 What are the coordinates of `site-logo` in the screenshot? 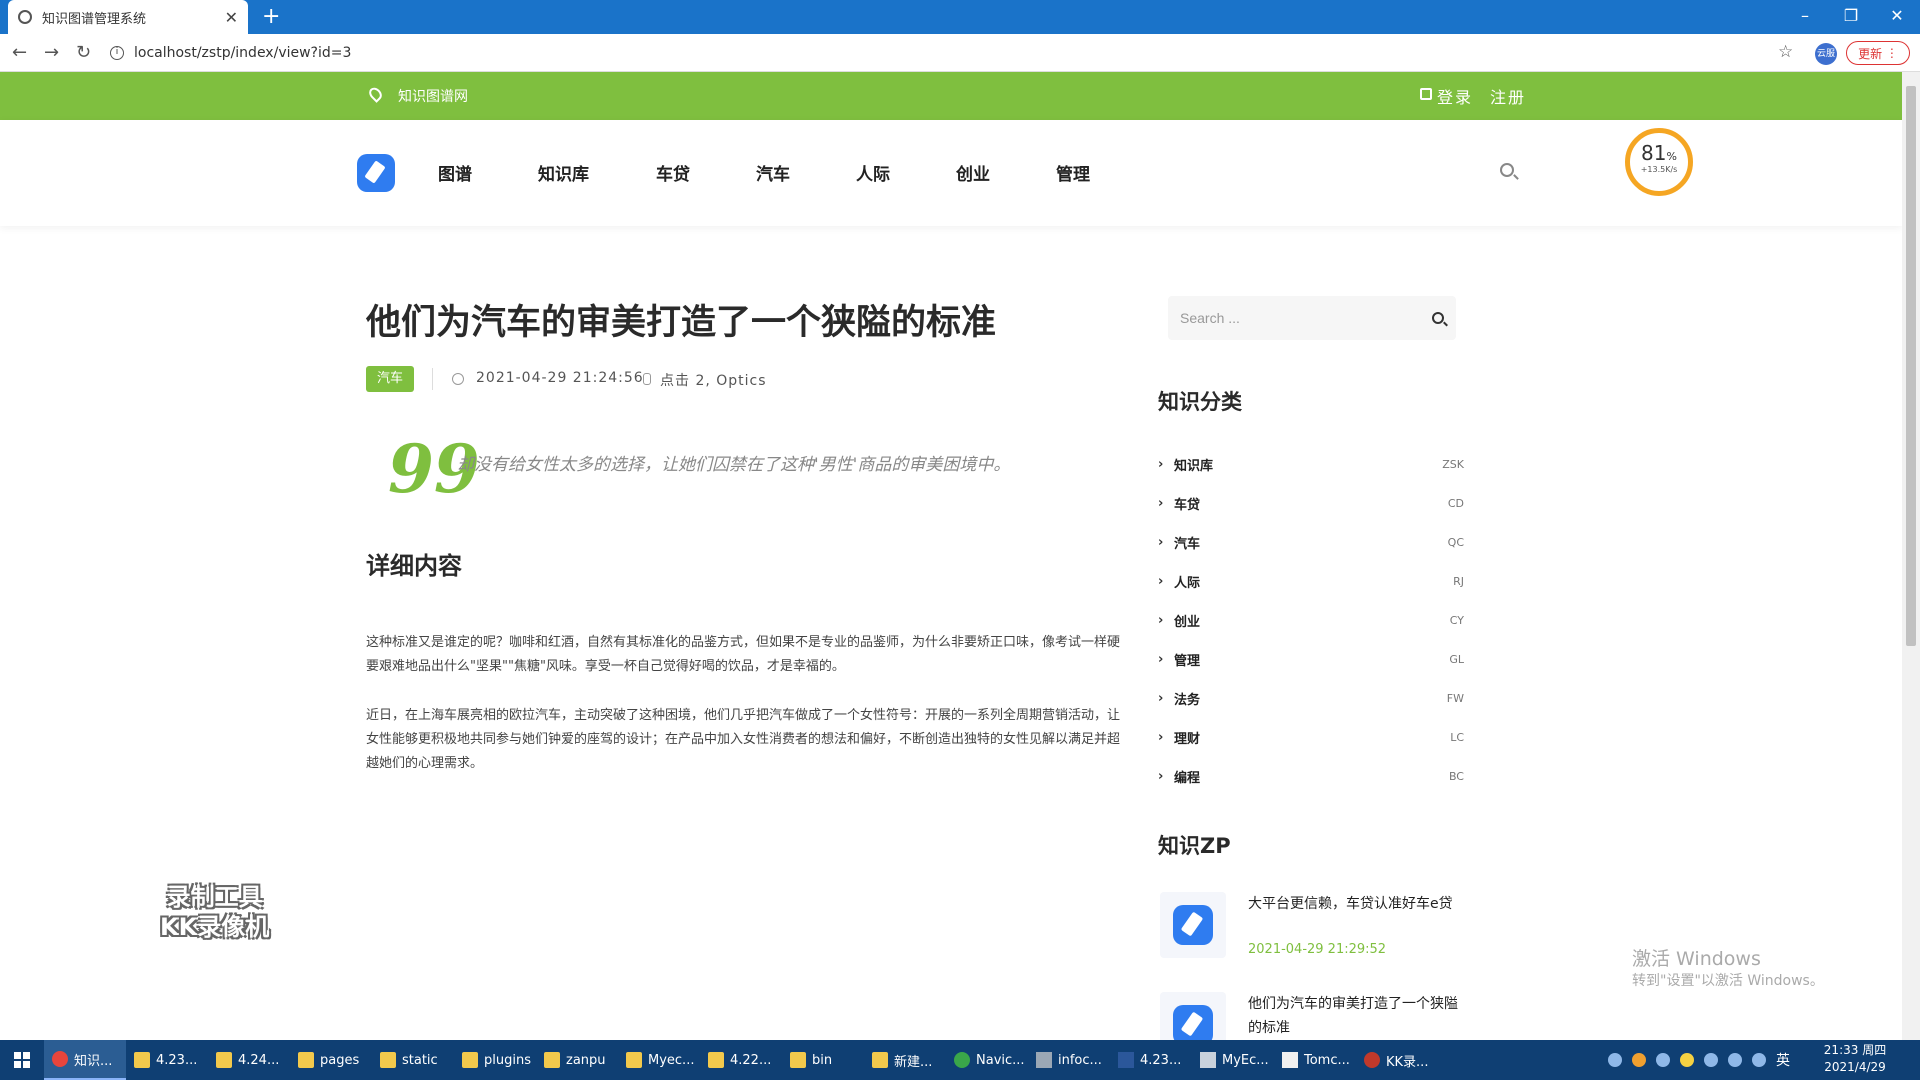 It's located at (376, 173).